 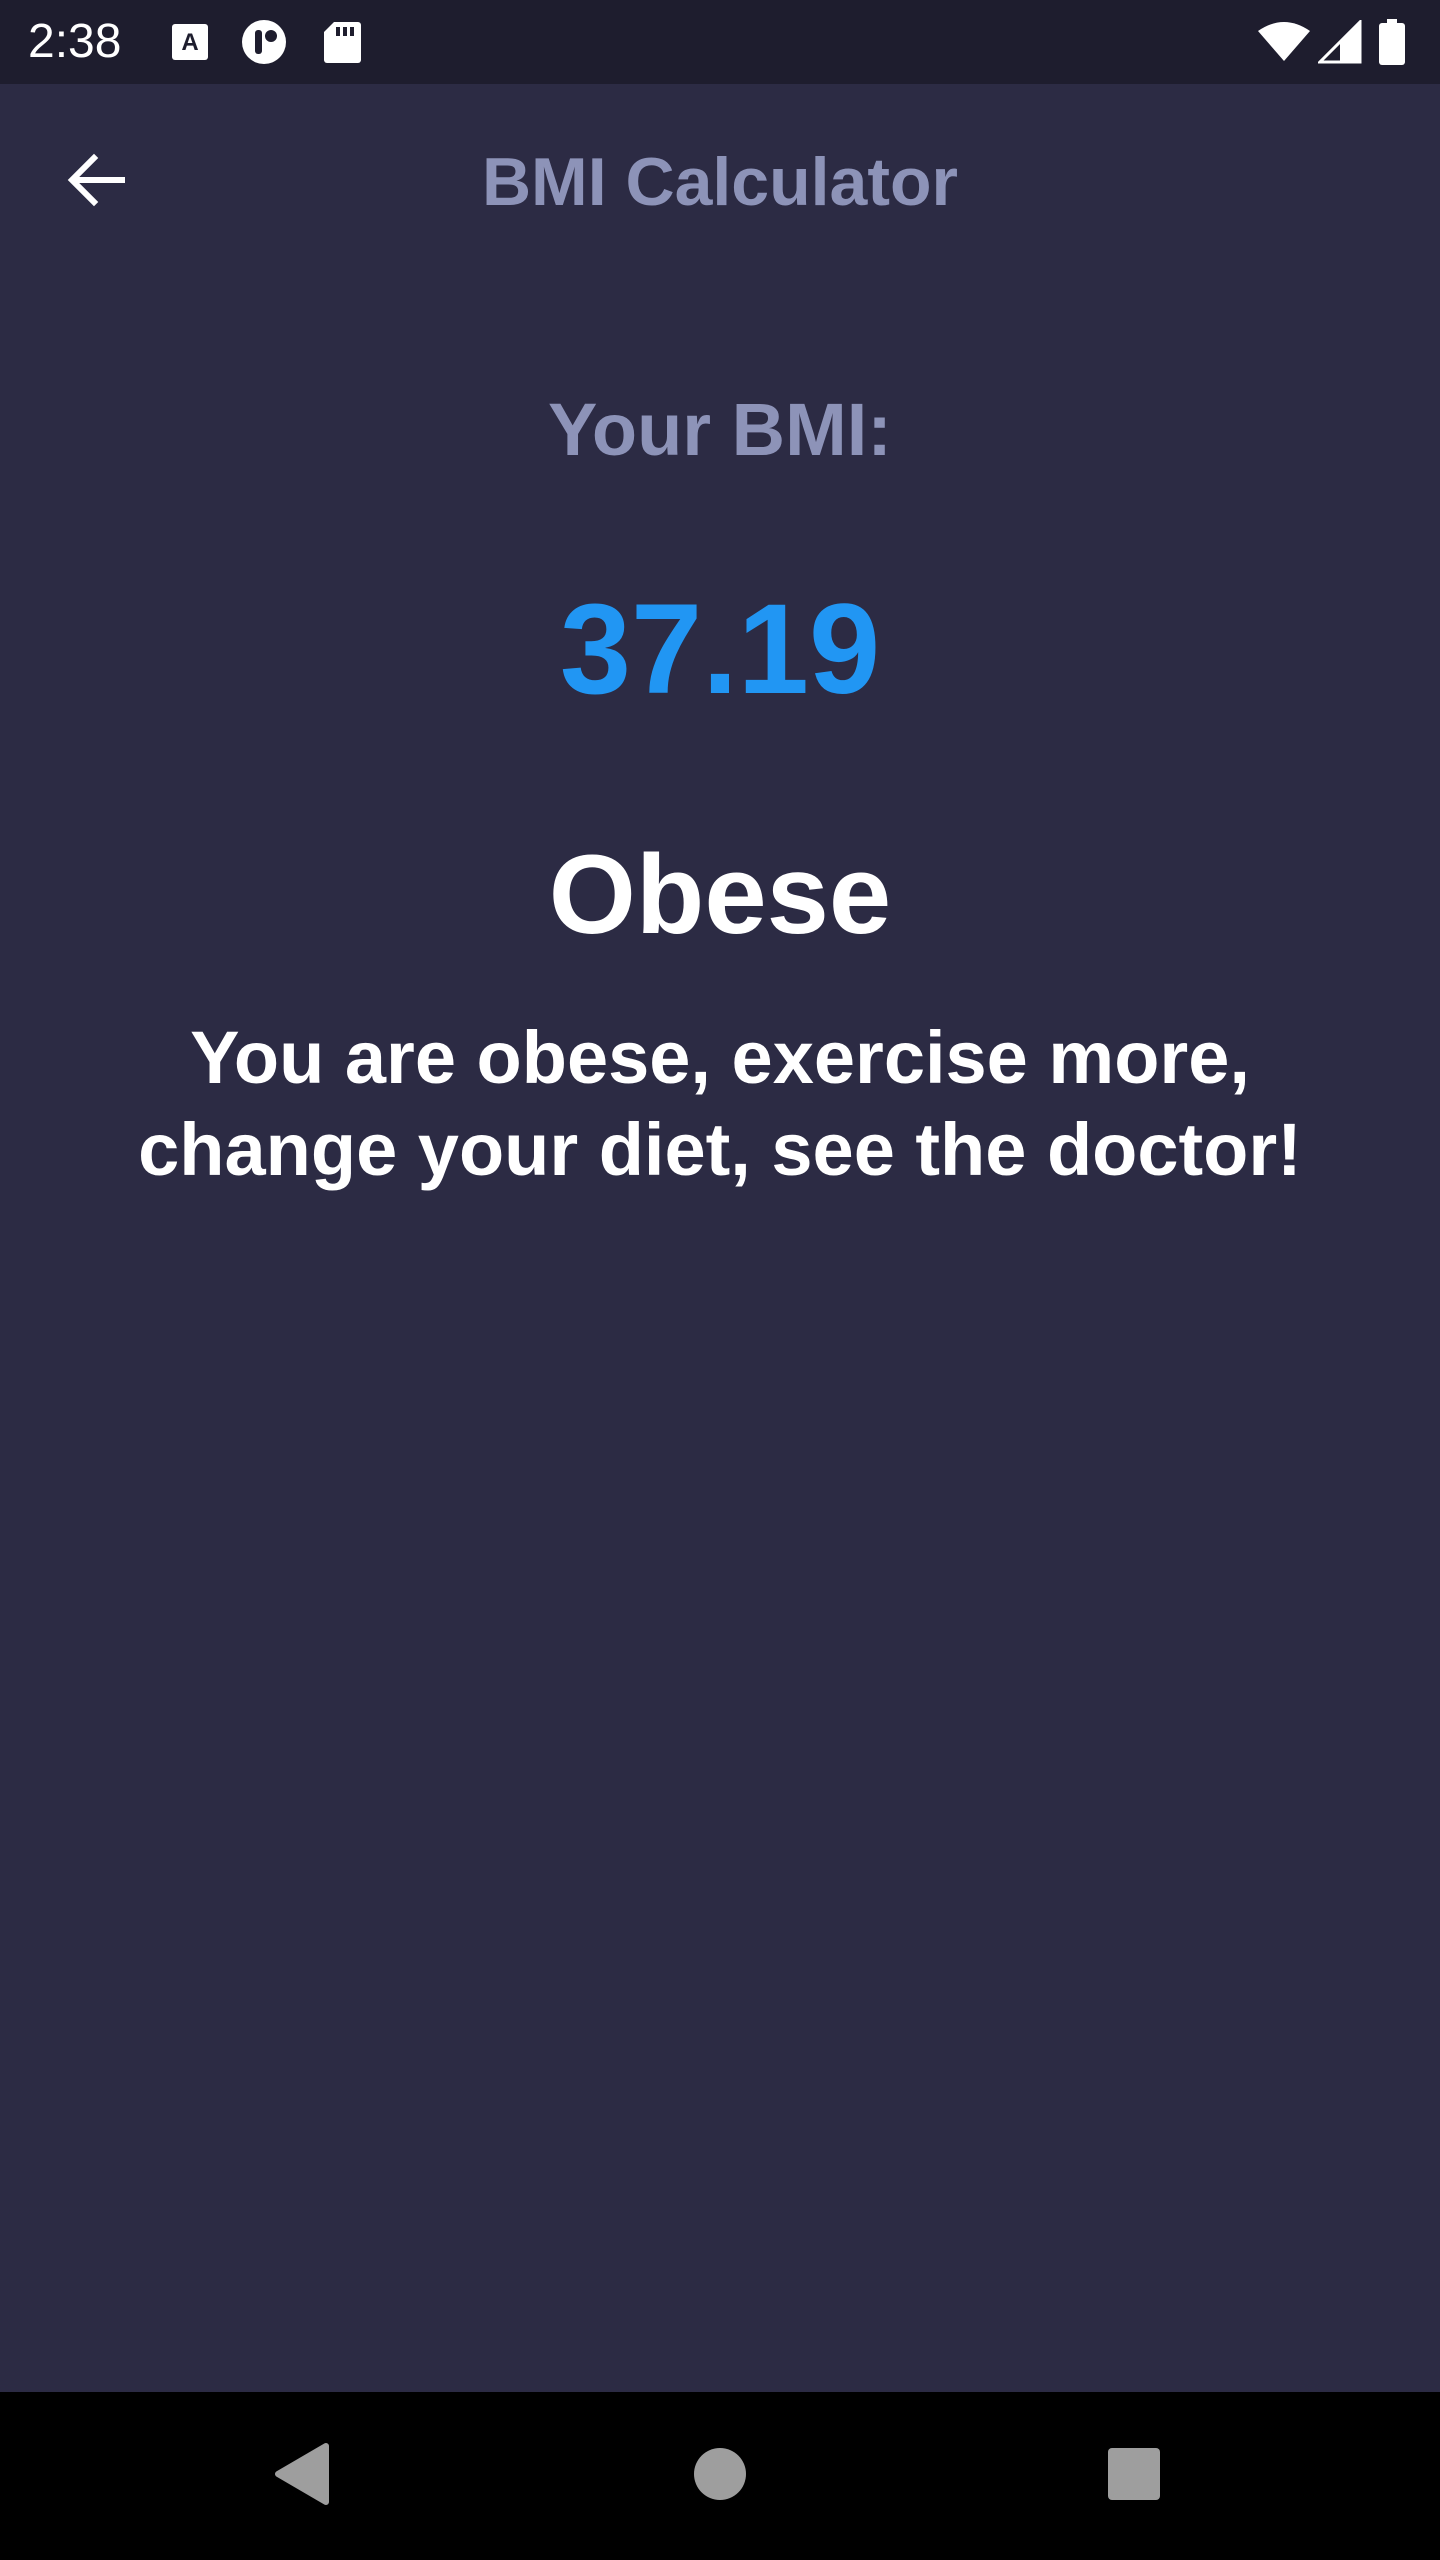 I want to click on font-a-icon: A, so click(x=190, y=42).